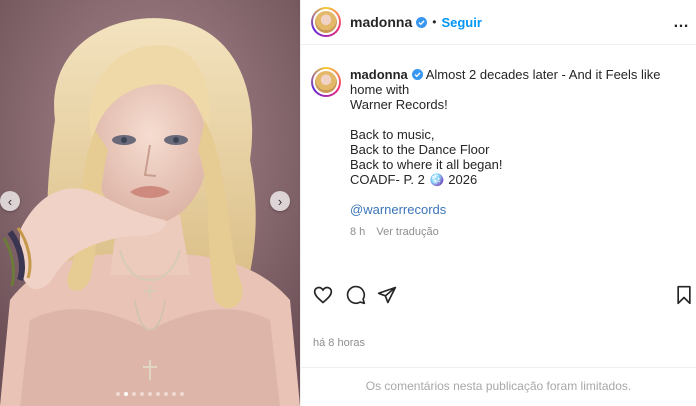 The image size is (696, 406). I want to click on comment-icon, so click(356, 295).